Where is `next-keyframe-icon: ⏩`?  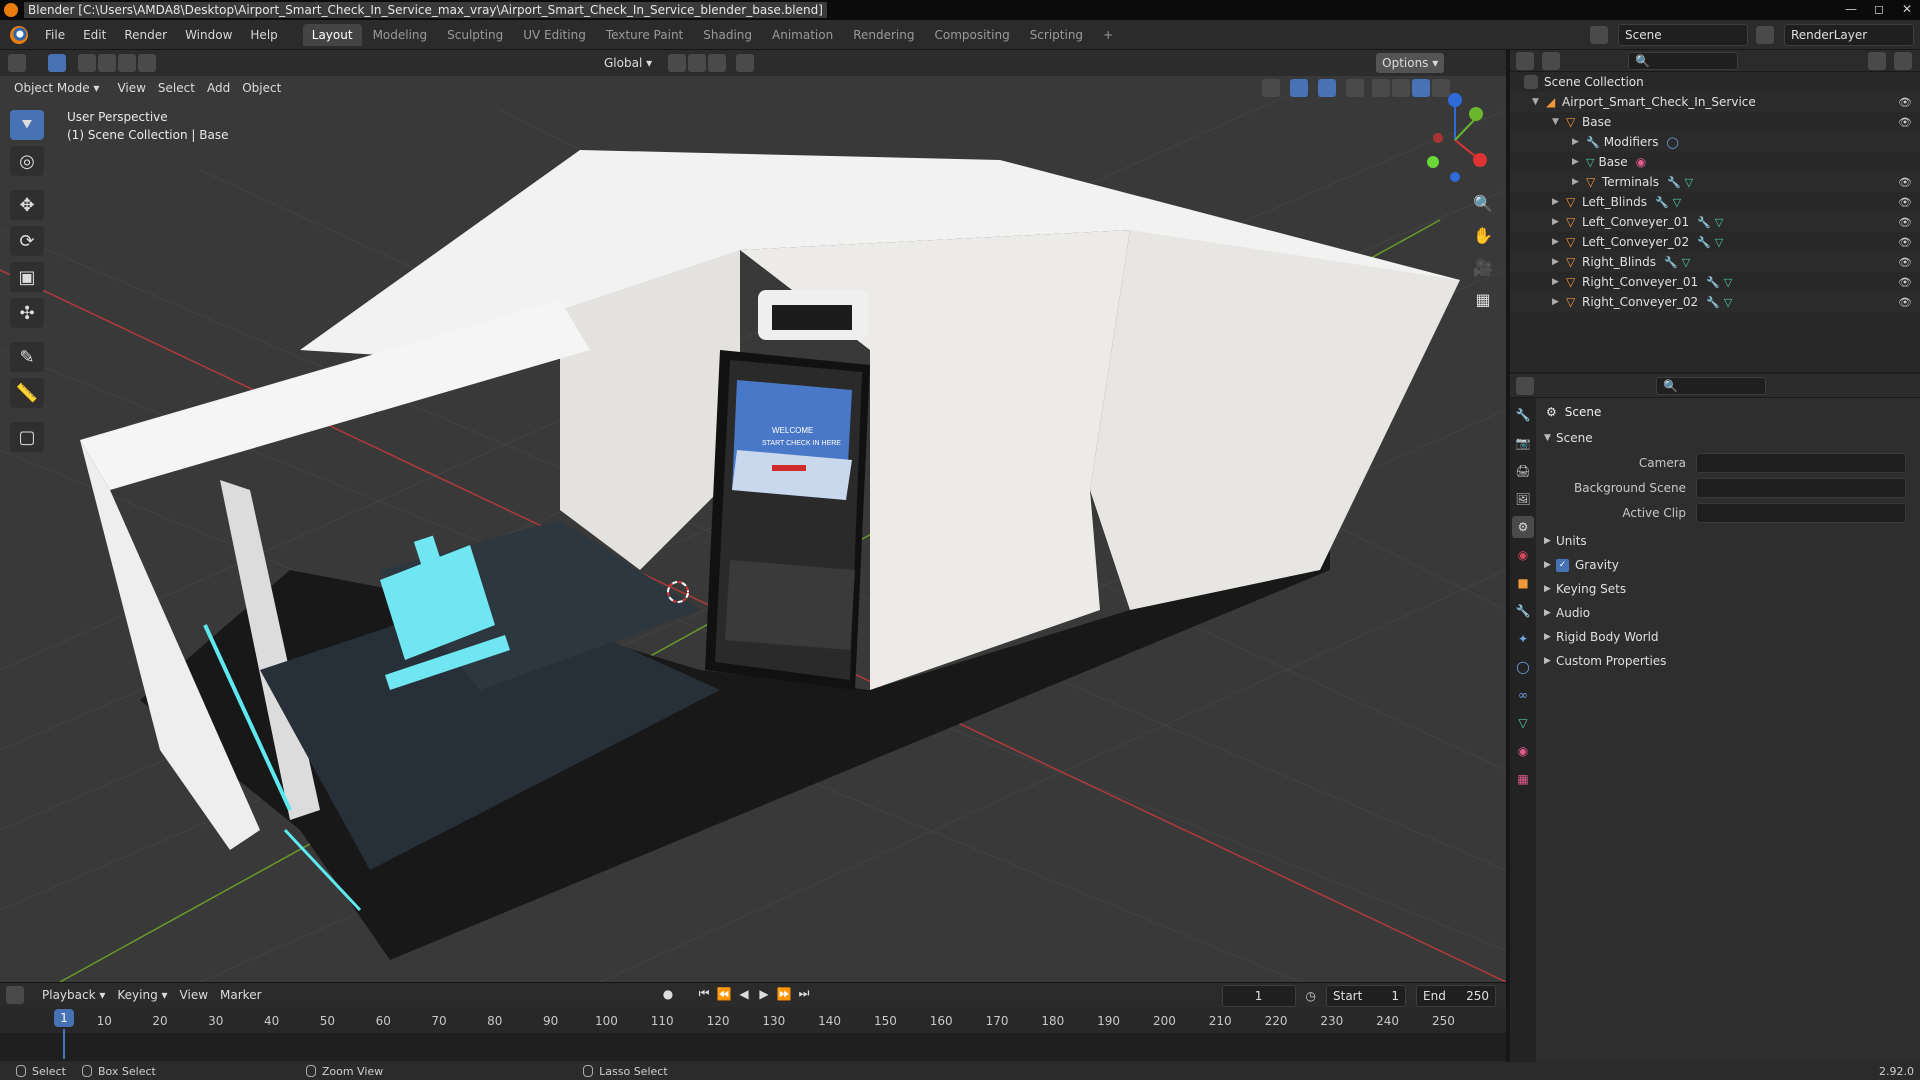 next-keyframe-icon: ⏩ is located at coordinates (784, 994).